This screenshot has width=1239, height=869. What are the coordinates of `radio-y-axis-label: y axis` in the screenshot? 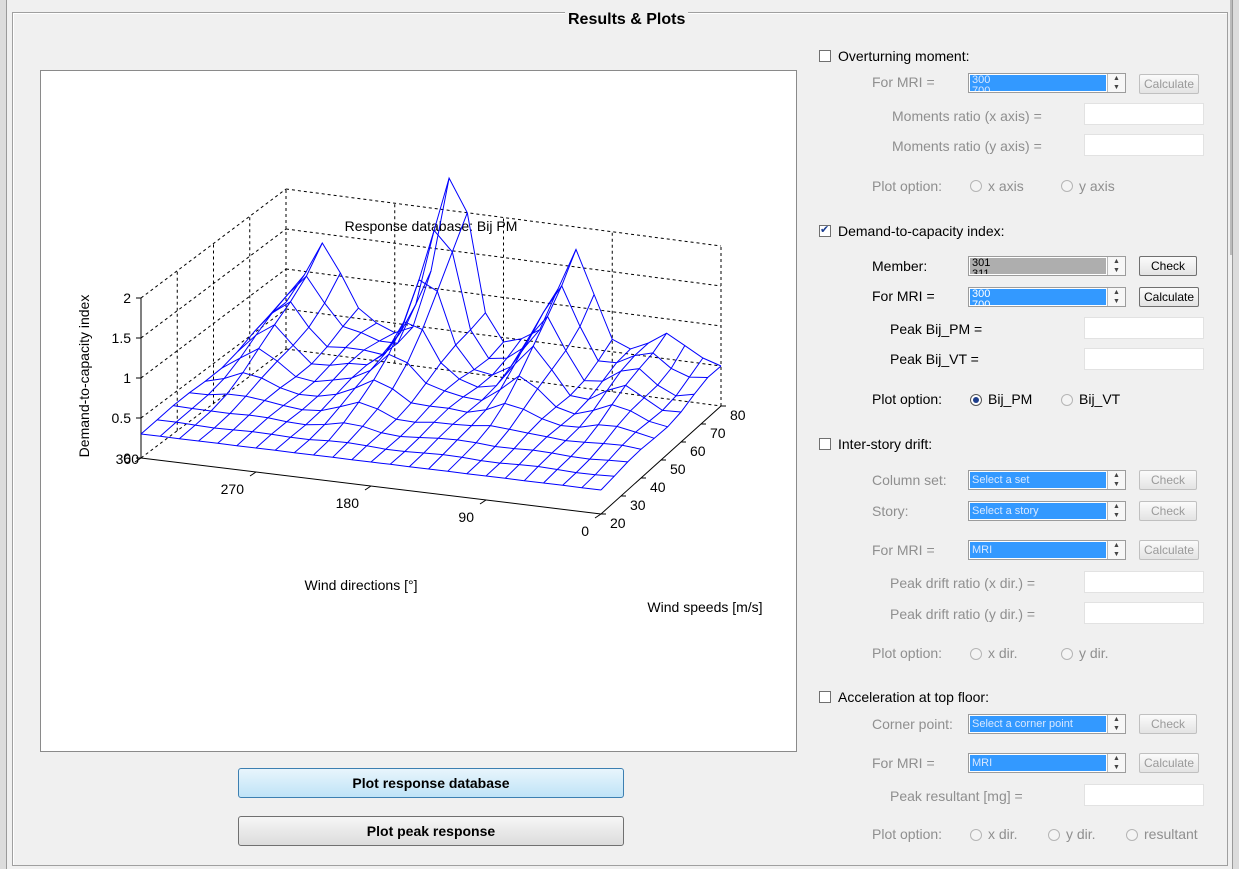 It's located at (1097, 186).